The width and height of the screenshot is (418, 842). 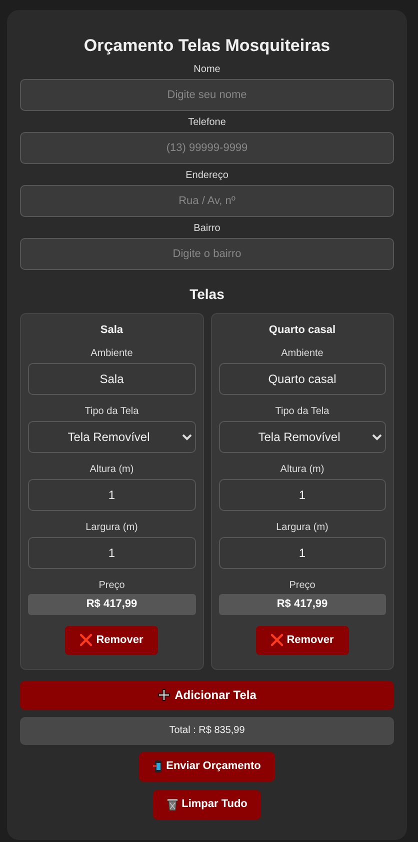 I want to click on clear-all-button: Limpar Tudo, so click(x=207, y=805).